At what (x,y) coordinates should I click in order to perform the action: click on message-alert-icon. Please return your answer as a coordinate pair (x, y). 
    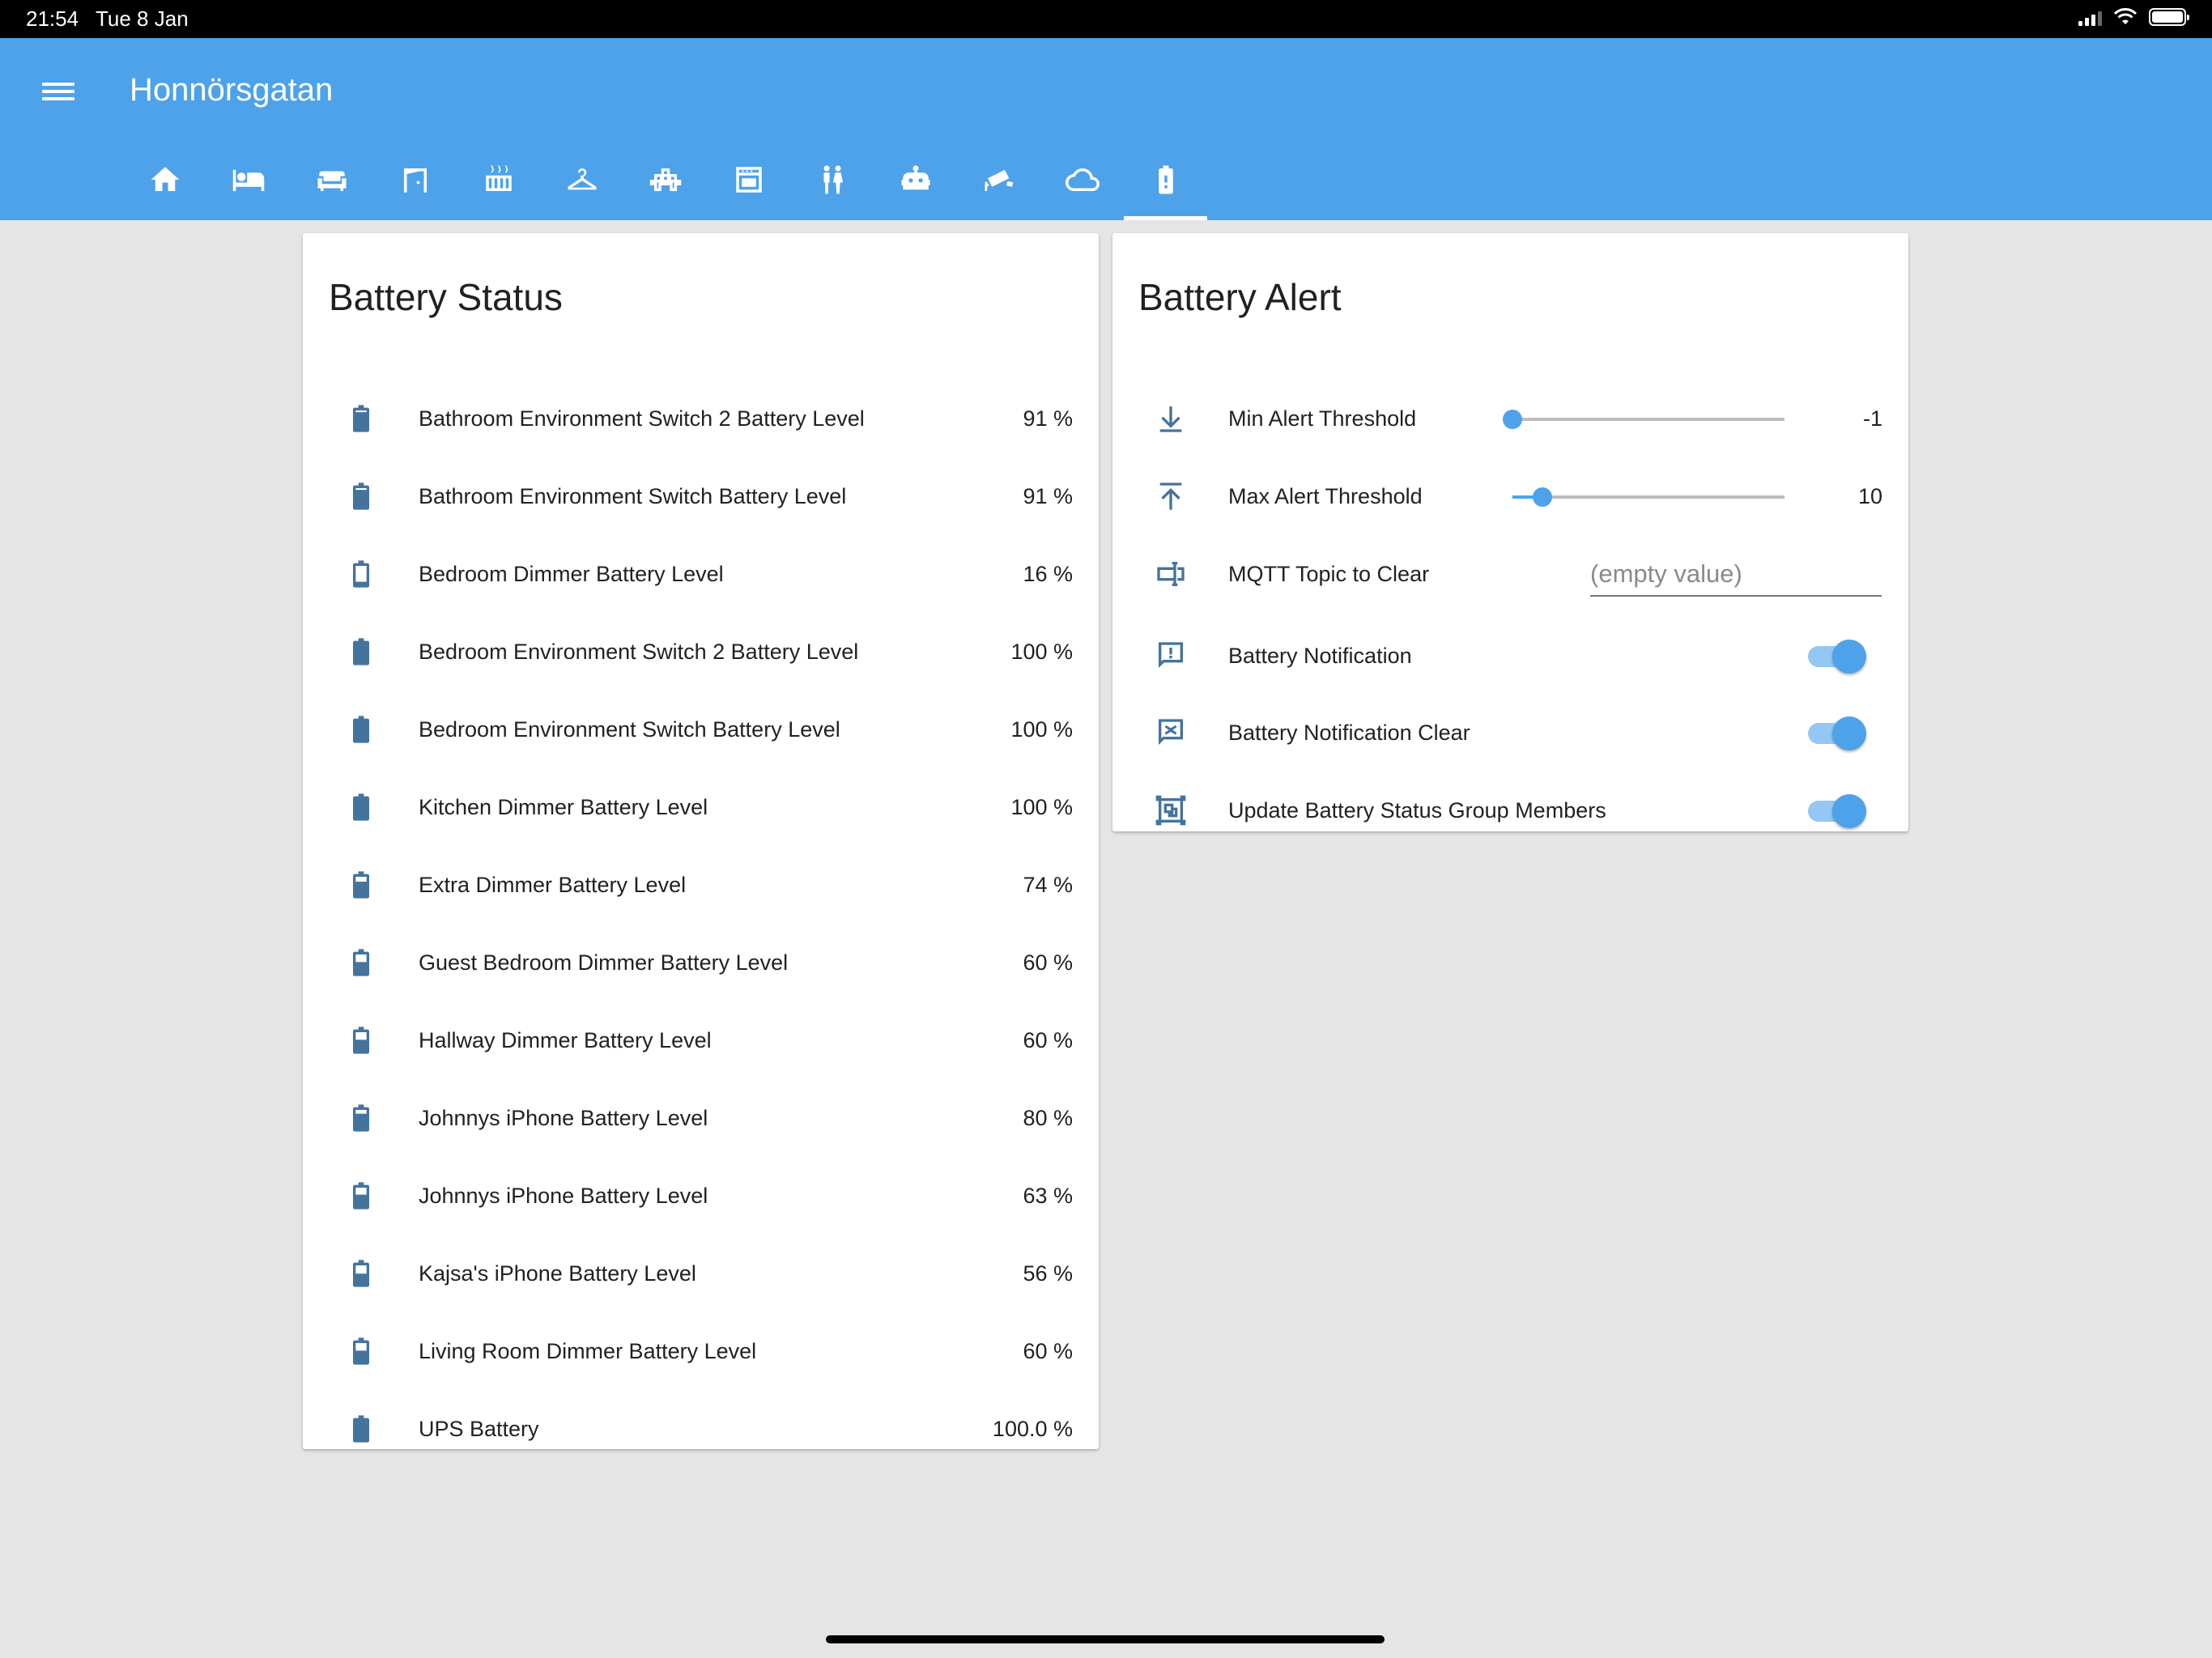
    Looking at the image, I should click on (1171, 656).